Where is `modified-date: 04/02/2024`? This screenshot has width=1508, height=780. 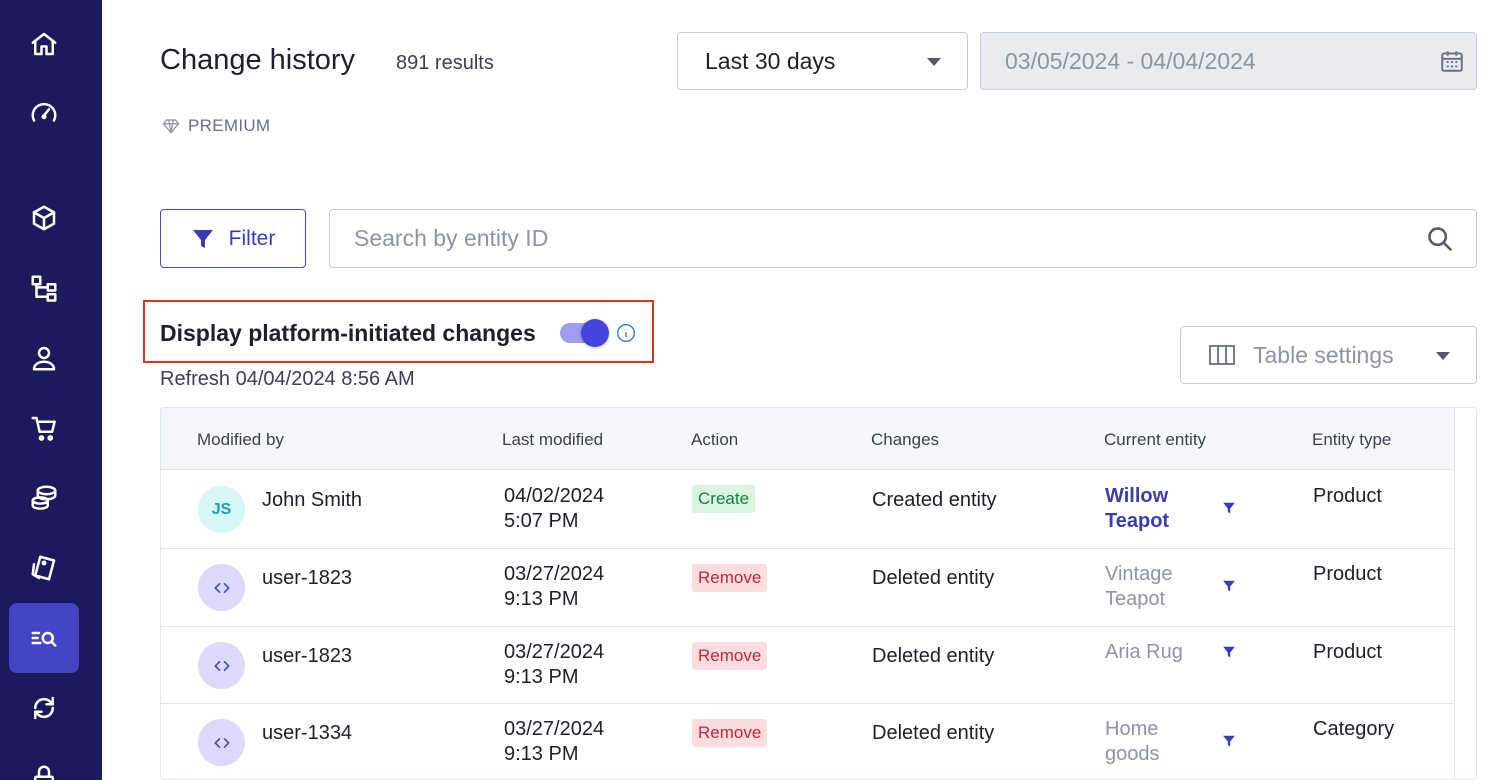
modified-date: 04/02/2024 is located at coordinates (554, 496).